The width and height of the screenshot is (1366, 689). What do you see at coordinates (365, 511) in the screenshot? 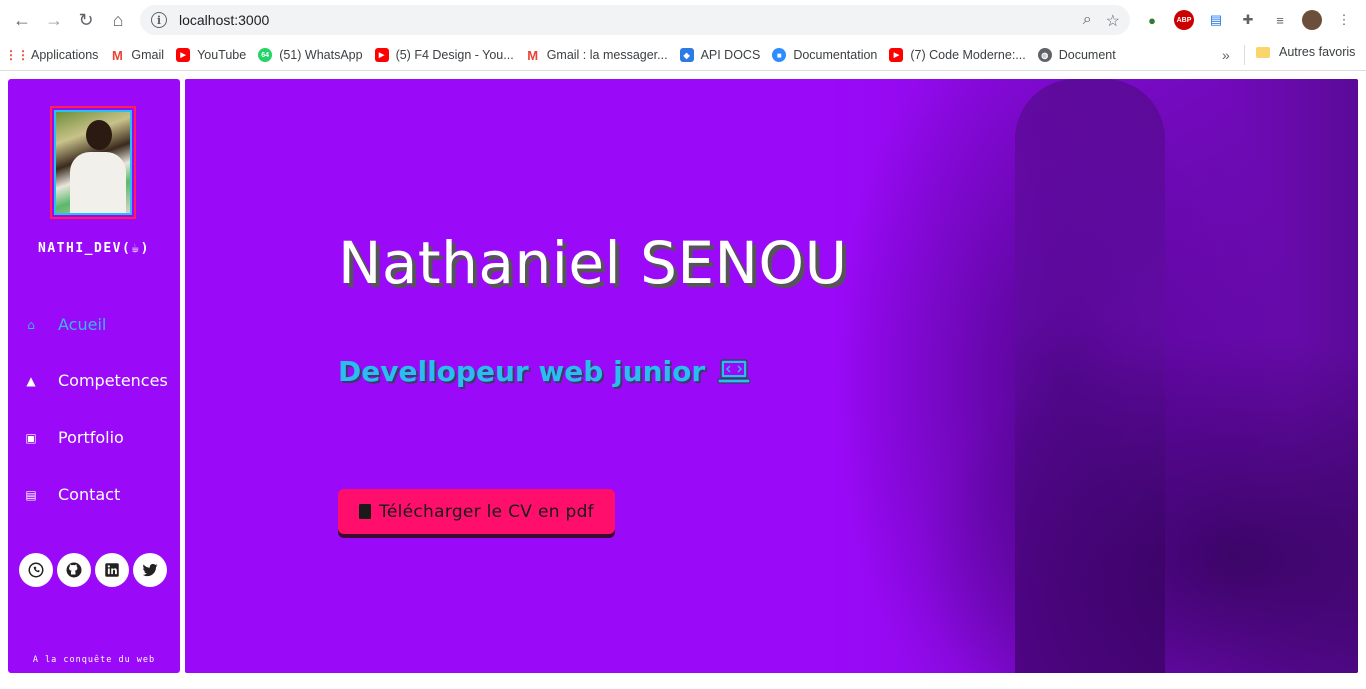
I see `file-pdf-icon` at bounding box center [365, 511].